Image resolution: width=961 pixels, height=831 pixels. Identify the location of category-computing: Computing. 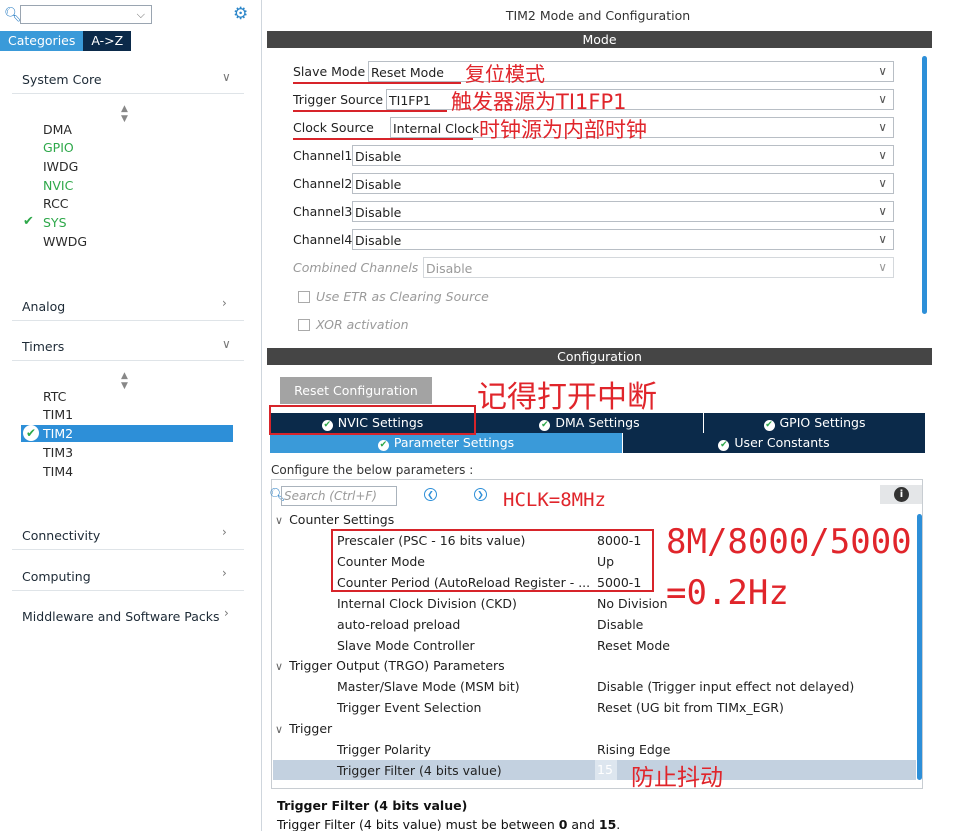
(56, 576).